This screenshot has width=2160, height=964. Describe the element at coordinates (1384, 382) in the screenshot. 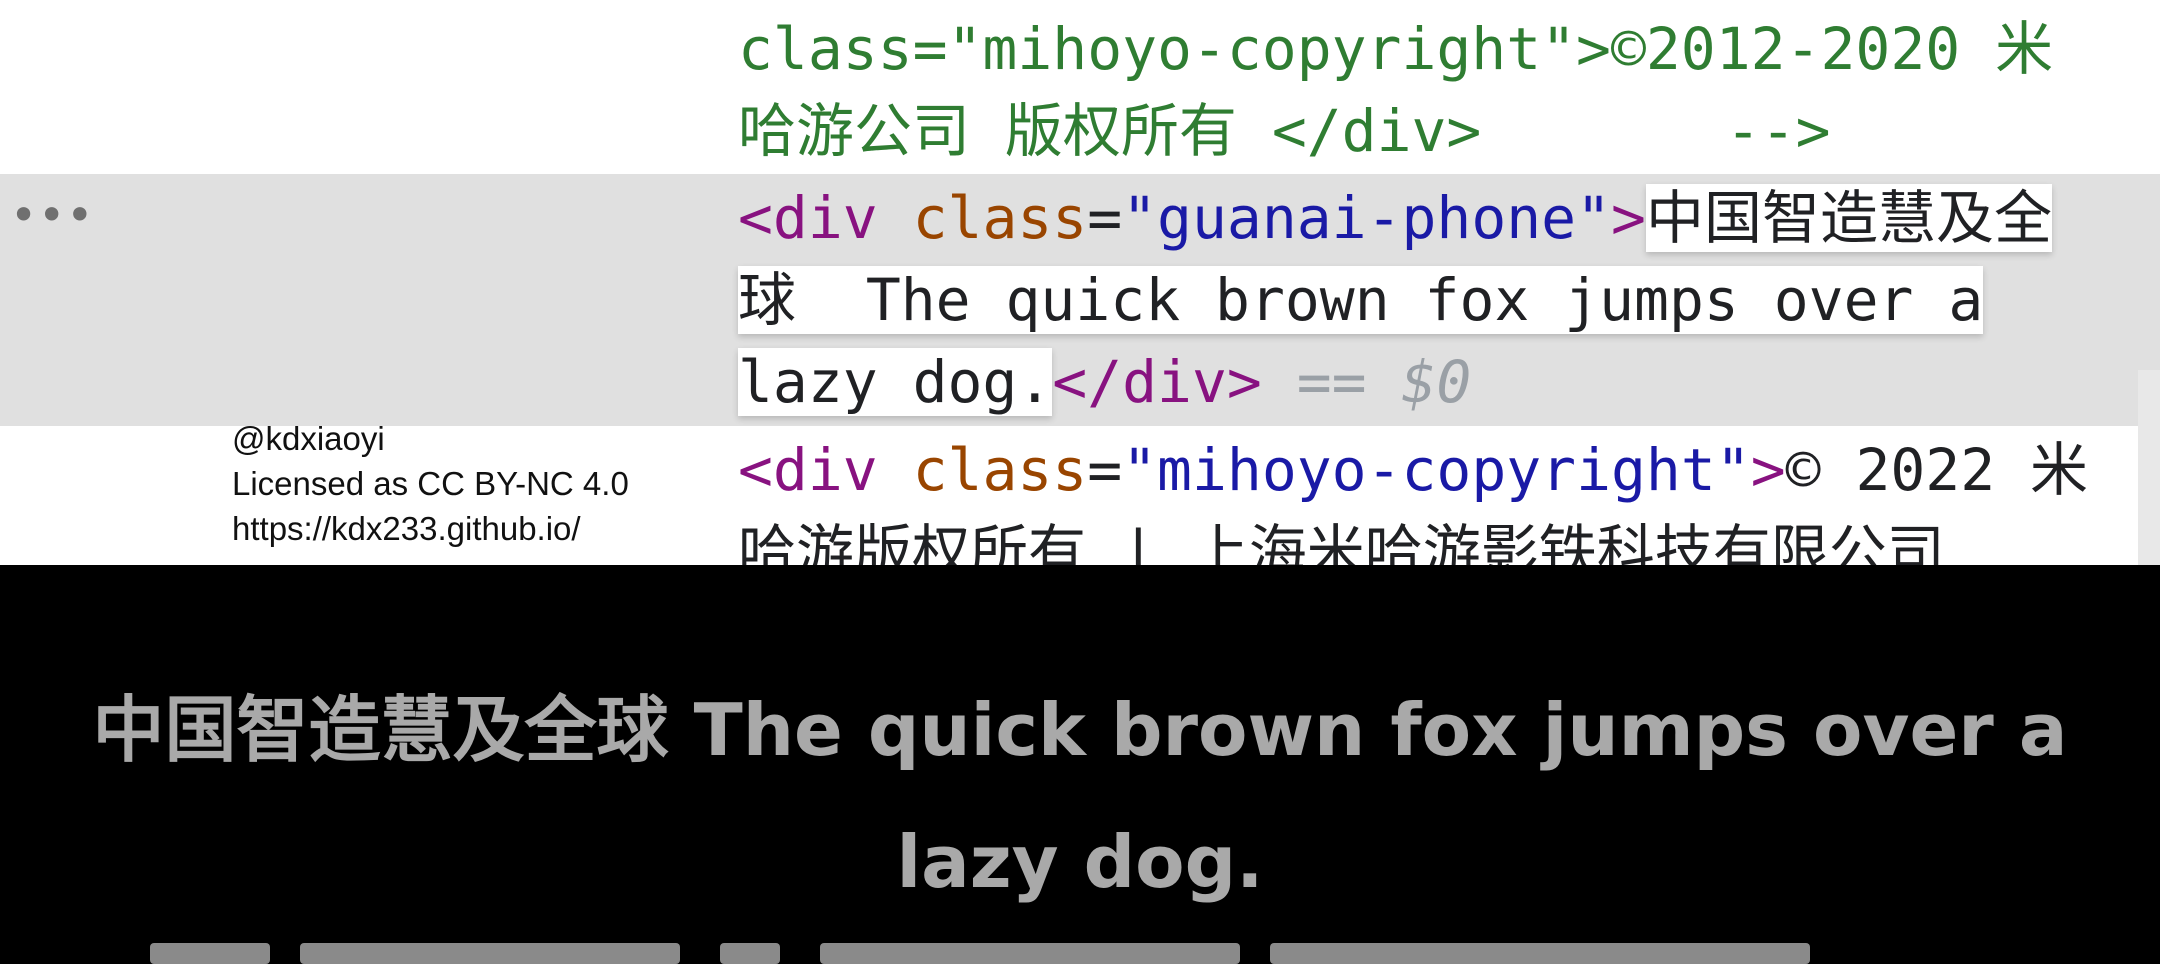

I see `selected-node-marker: == $0` at that location.